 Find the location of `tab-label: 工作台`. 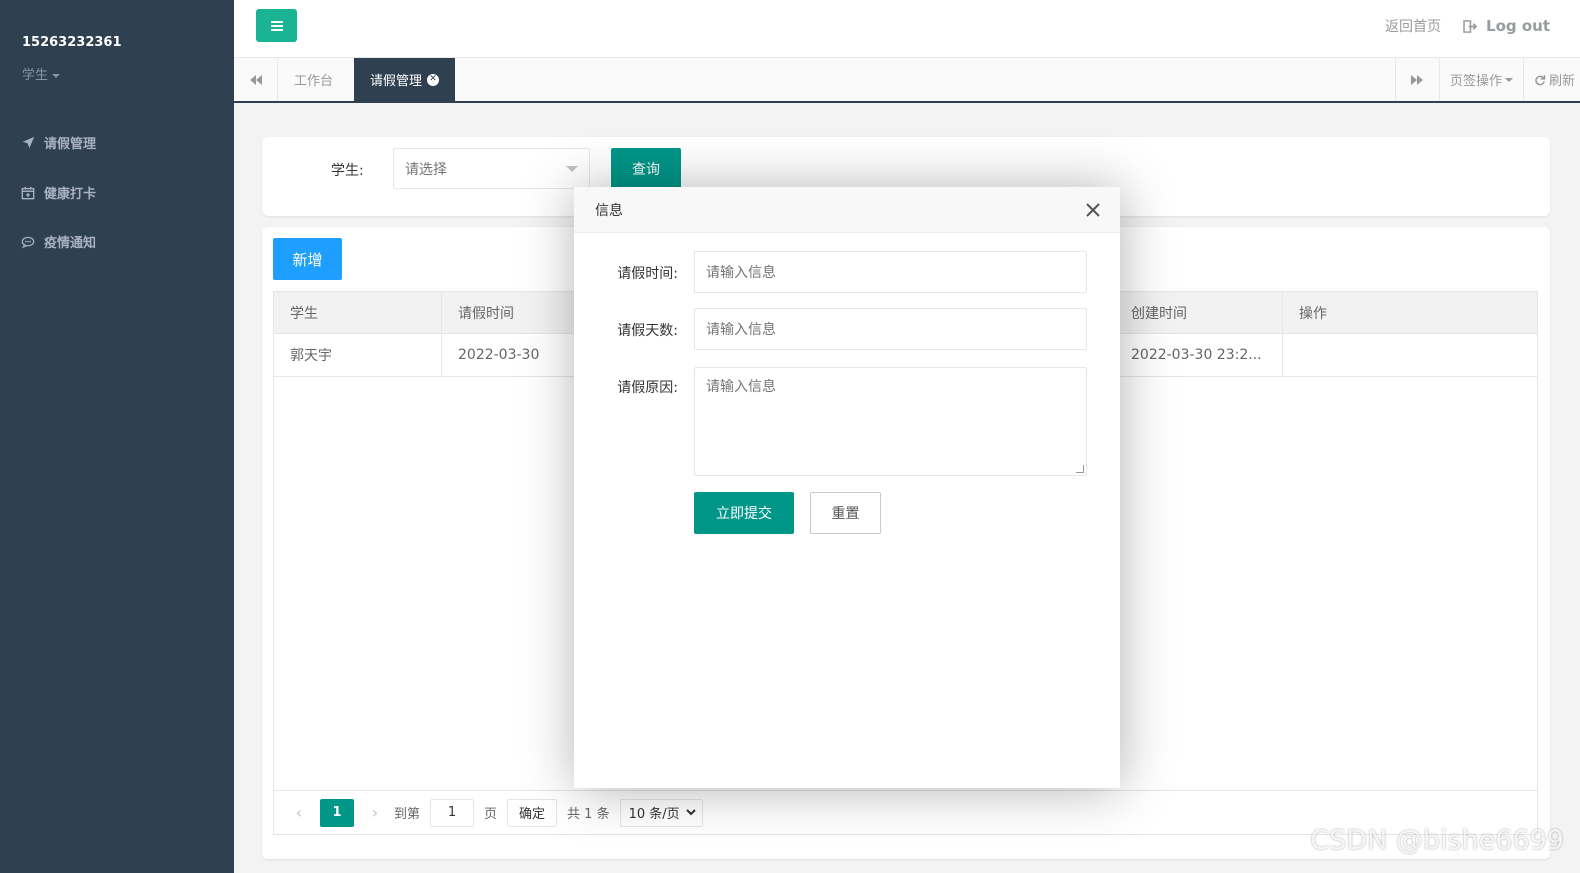

tab-label: 工作台 is located at coordinates (314, 81).